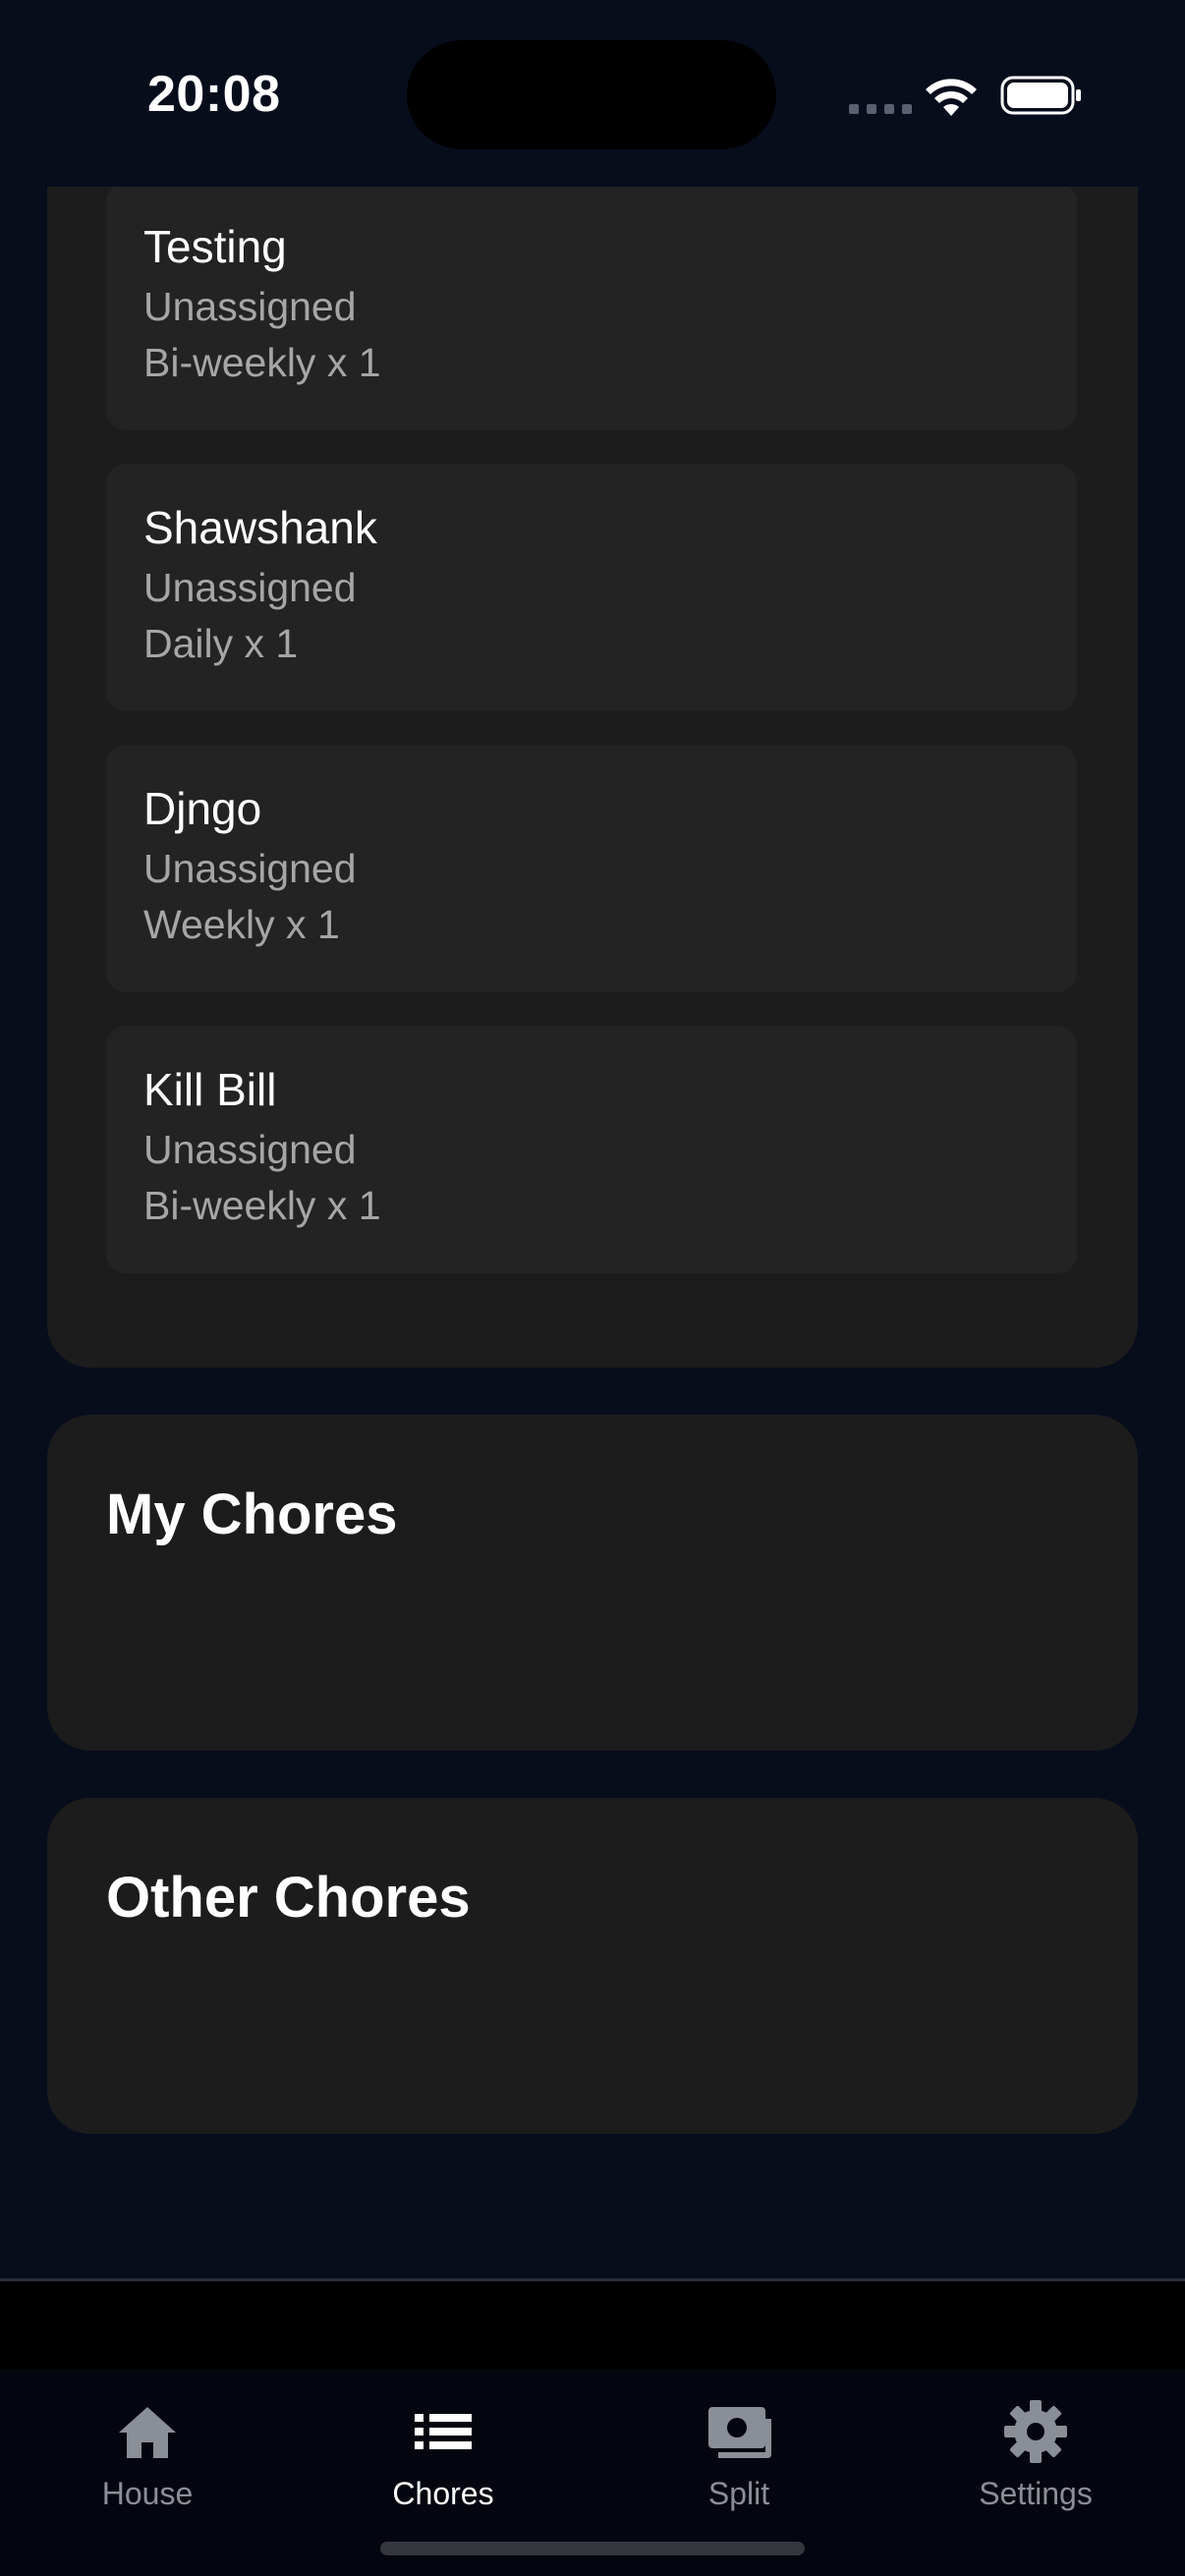  Describe the element at coordinates (881, 109) in the screenshot. I see `cellular-signal-icon` at that location.